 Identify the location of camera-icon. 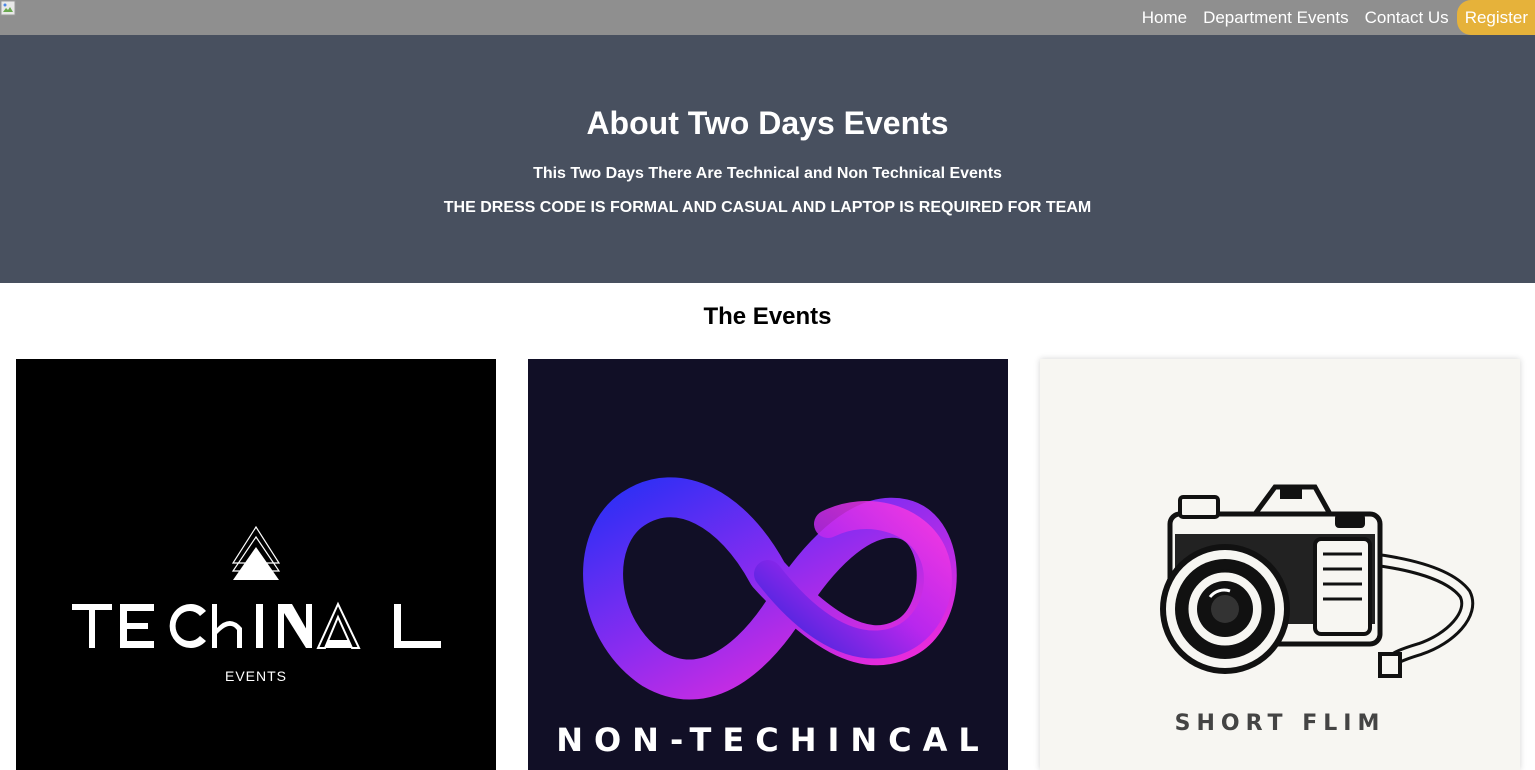
(1317, 581).